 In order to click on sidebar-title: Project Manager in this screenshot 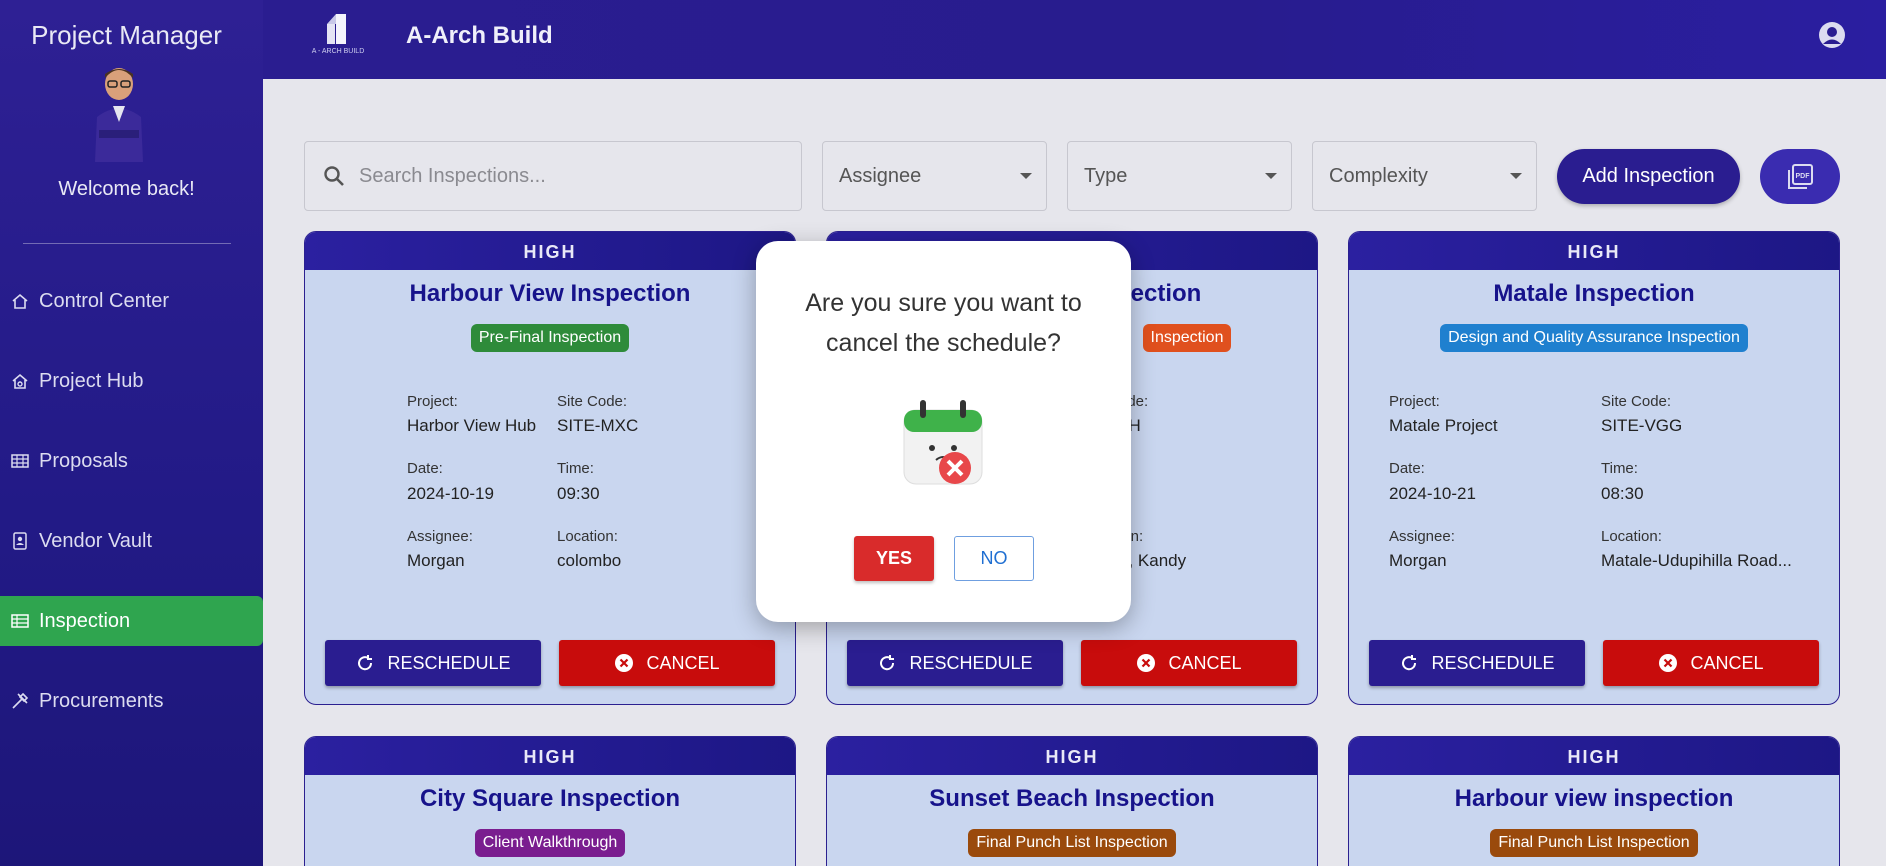, I will do `click(126, 35)`.